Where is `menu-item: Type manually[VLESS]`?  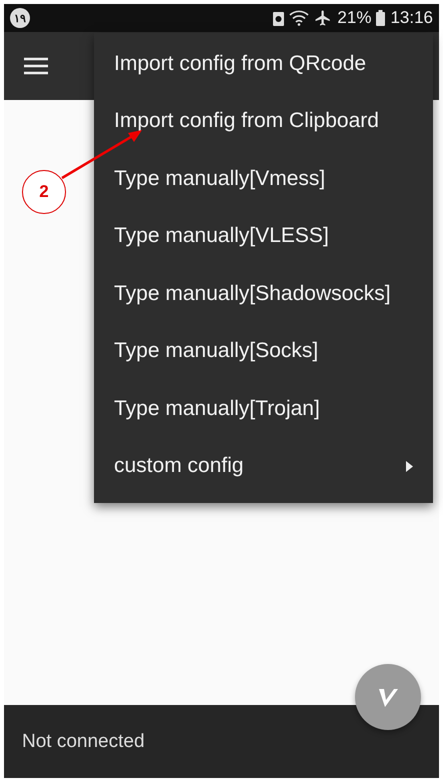
menu-item: Type manually[VLESS] is located at coordinates (263, 236).